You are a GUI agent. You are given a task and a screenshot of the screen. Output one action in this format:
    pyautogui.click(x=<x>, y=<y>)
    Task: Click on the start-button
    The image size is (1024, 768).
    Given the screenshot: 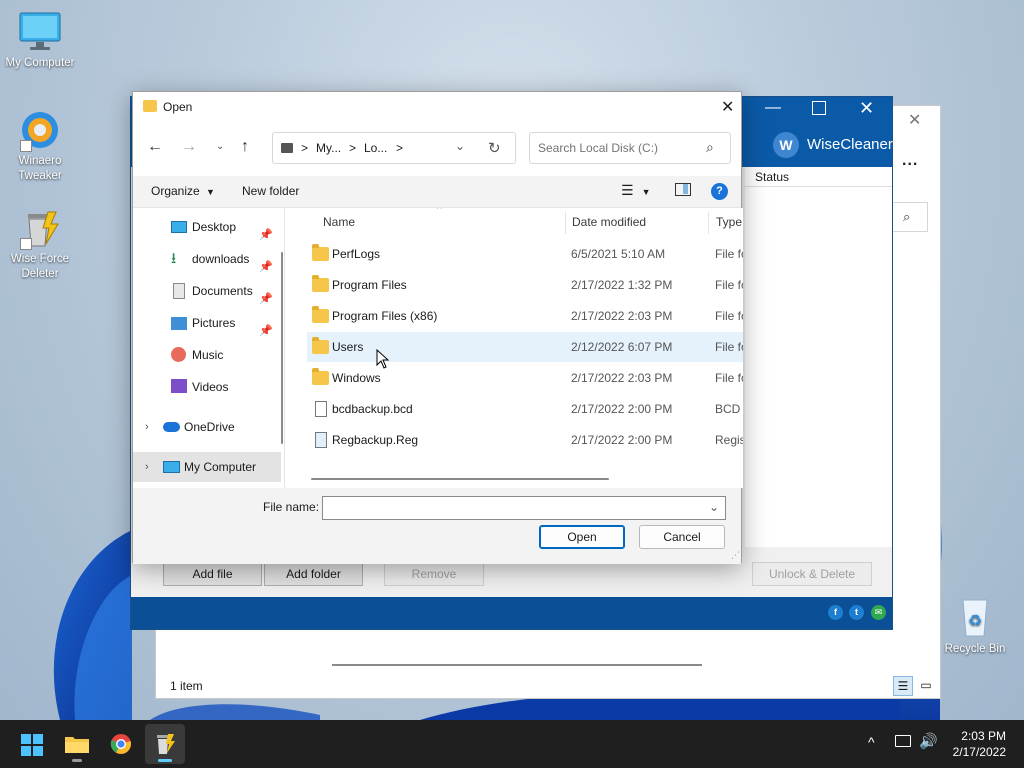 What is the action you would take?
    pyautogui.click(x=32, y=744)
    